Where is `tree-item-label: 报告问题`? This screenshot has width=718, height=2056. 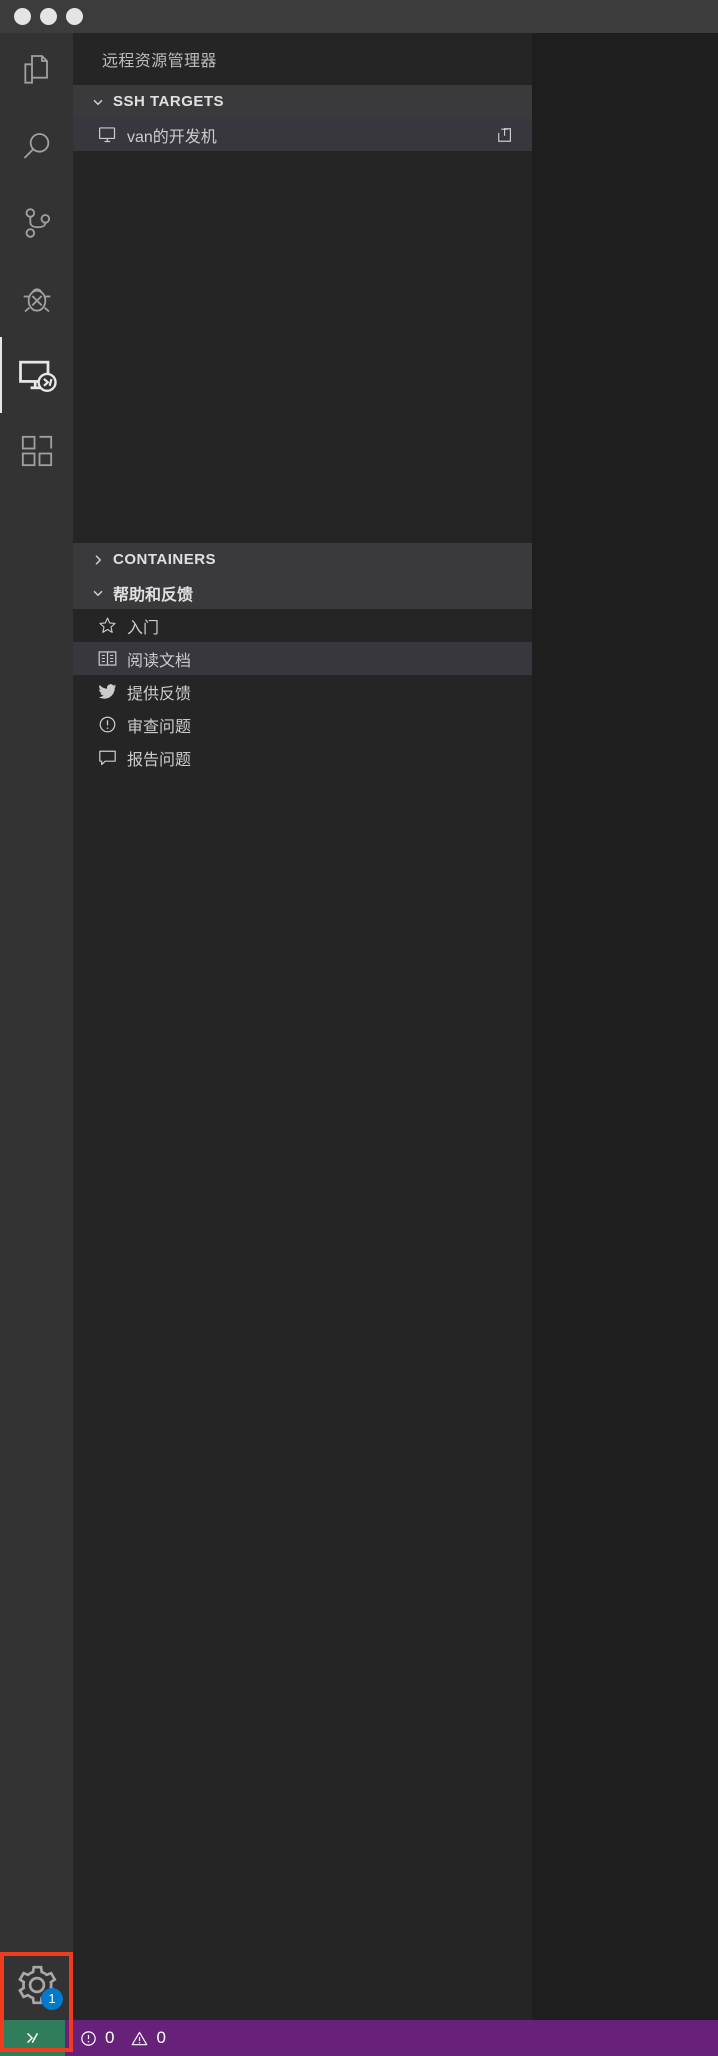
tree-item-label: 报告问题 is located at coordinates (159, 760).